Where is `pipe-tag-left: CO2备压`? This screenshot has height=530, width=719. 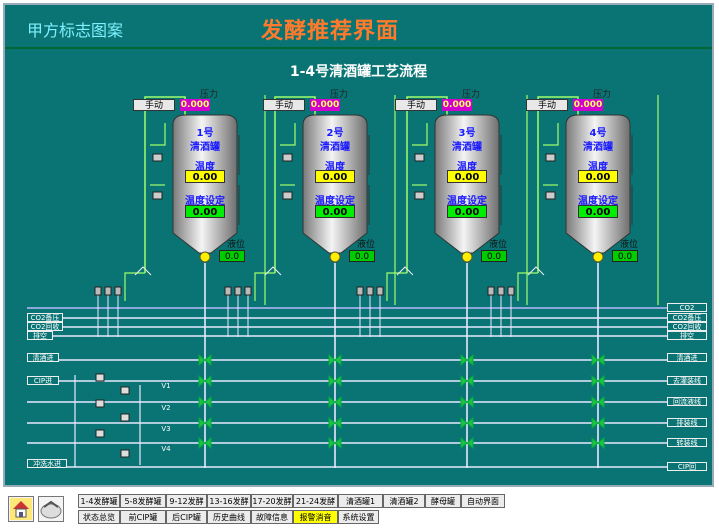
pipe-tag-left: CO2备压 is located at coordinates (45, 317).